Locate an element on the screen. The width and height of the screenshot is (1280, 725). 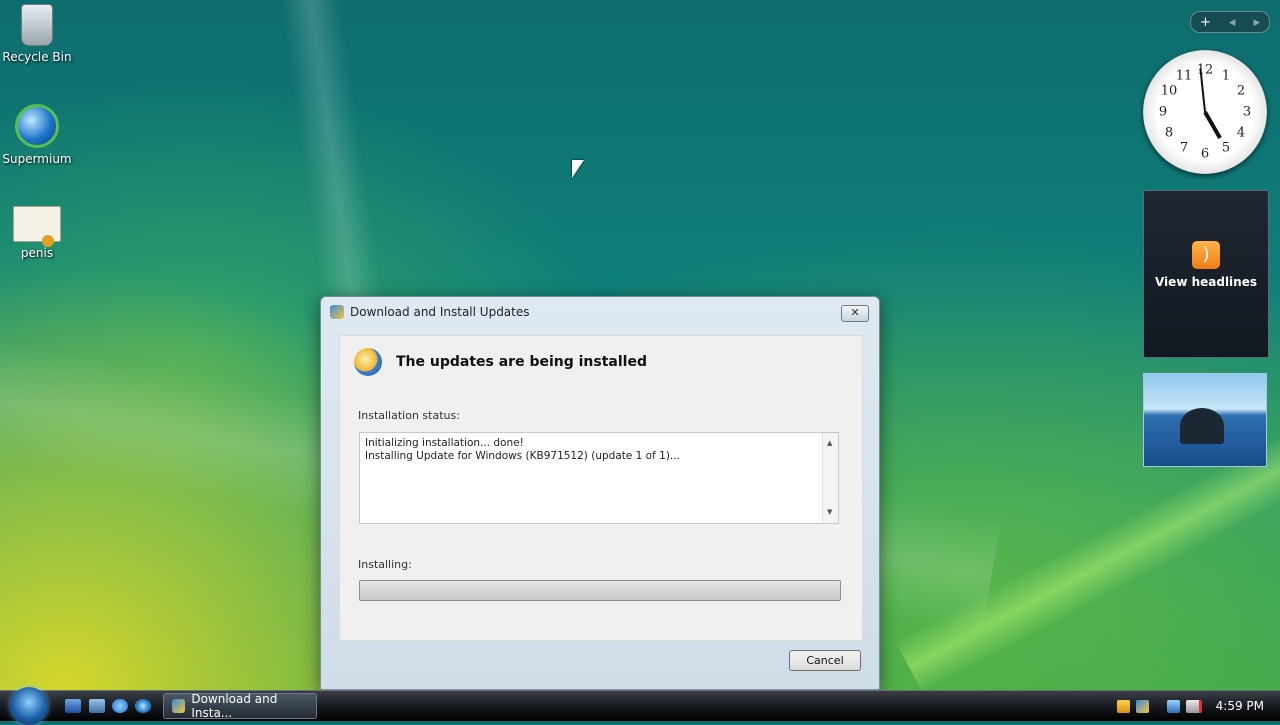
installation-progress-bar is located at coordinates (600, 590).